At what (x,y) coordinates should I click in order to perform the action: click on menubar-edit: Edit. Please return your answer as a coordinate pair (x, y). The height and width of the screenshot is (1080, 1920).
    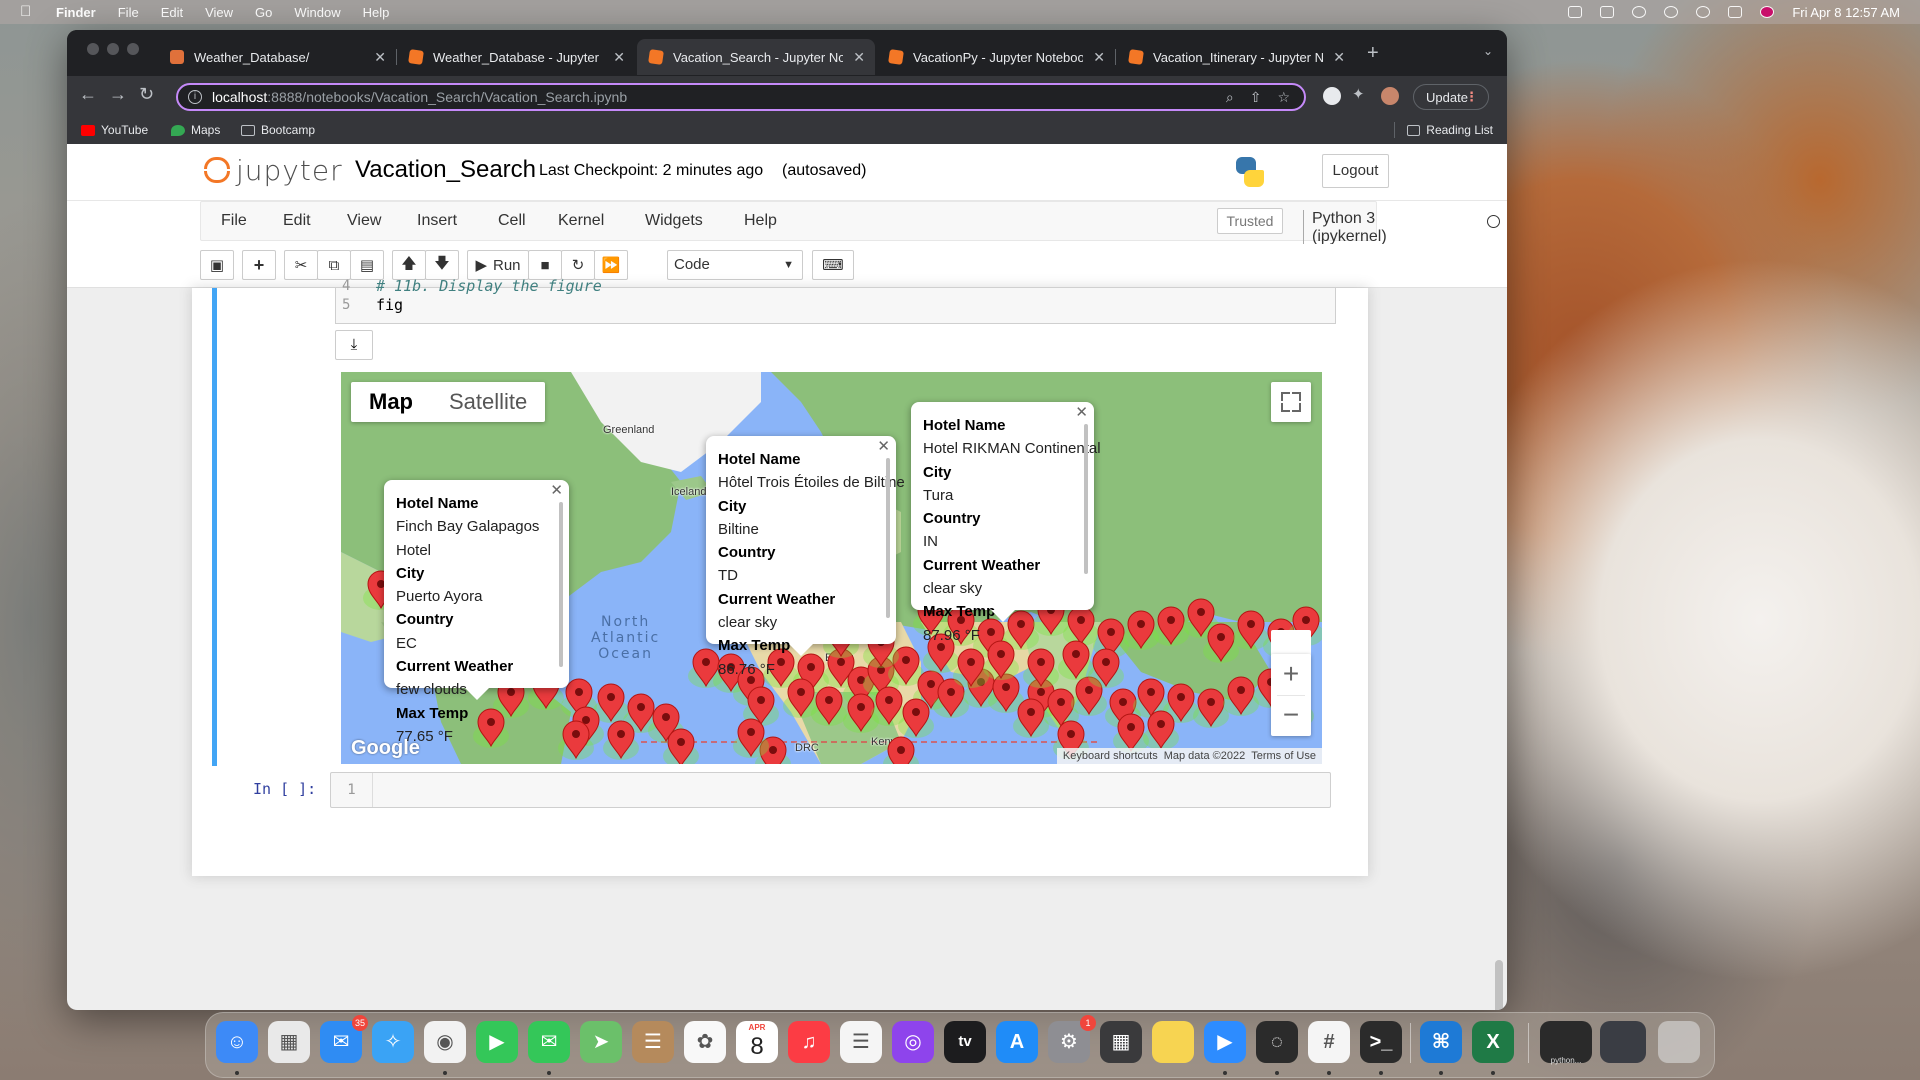
    Looking at the image, I should click on (172, 12).